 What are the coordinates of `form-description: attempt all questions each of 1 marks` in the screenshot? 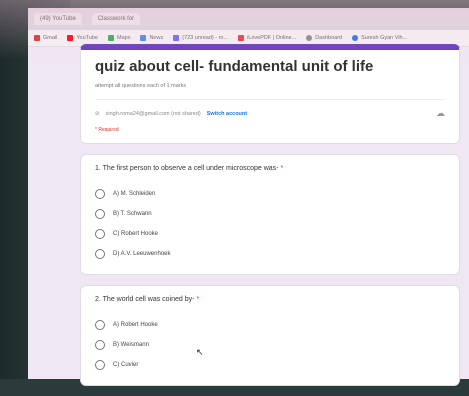 It's located at (141, 86).